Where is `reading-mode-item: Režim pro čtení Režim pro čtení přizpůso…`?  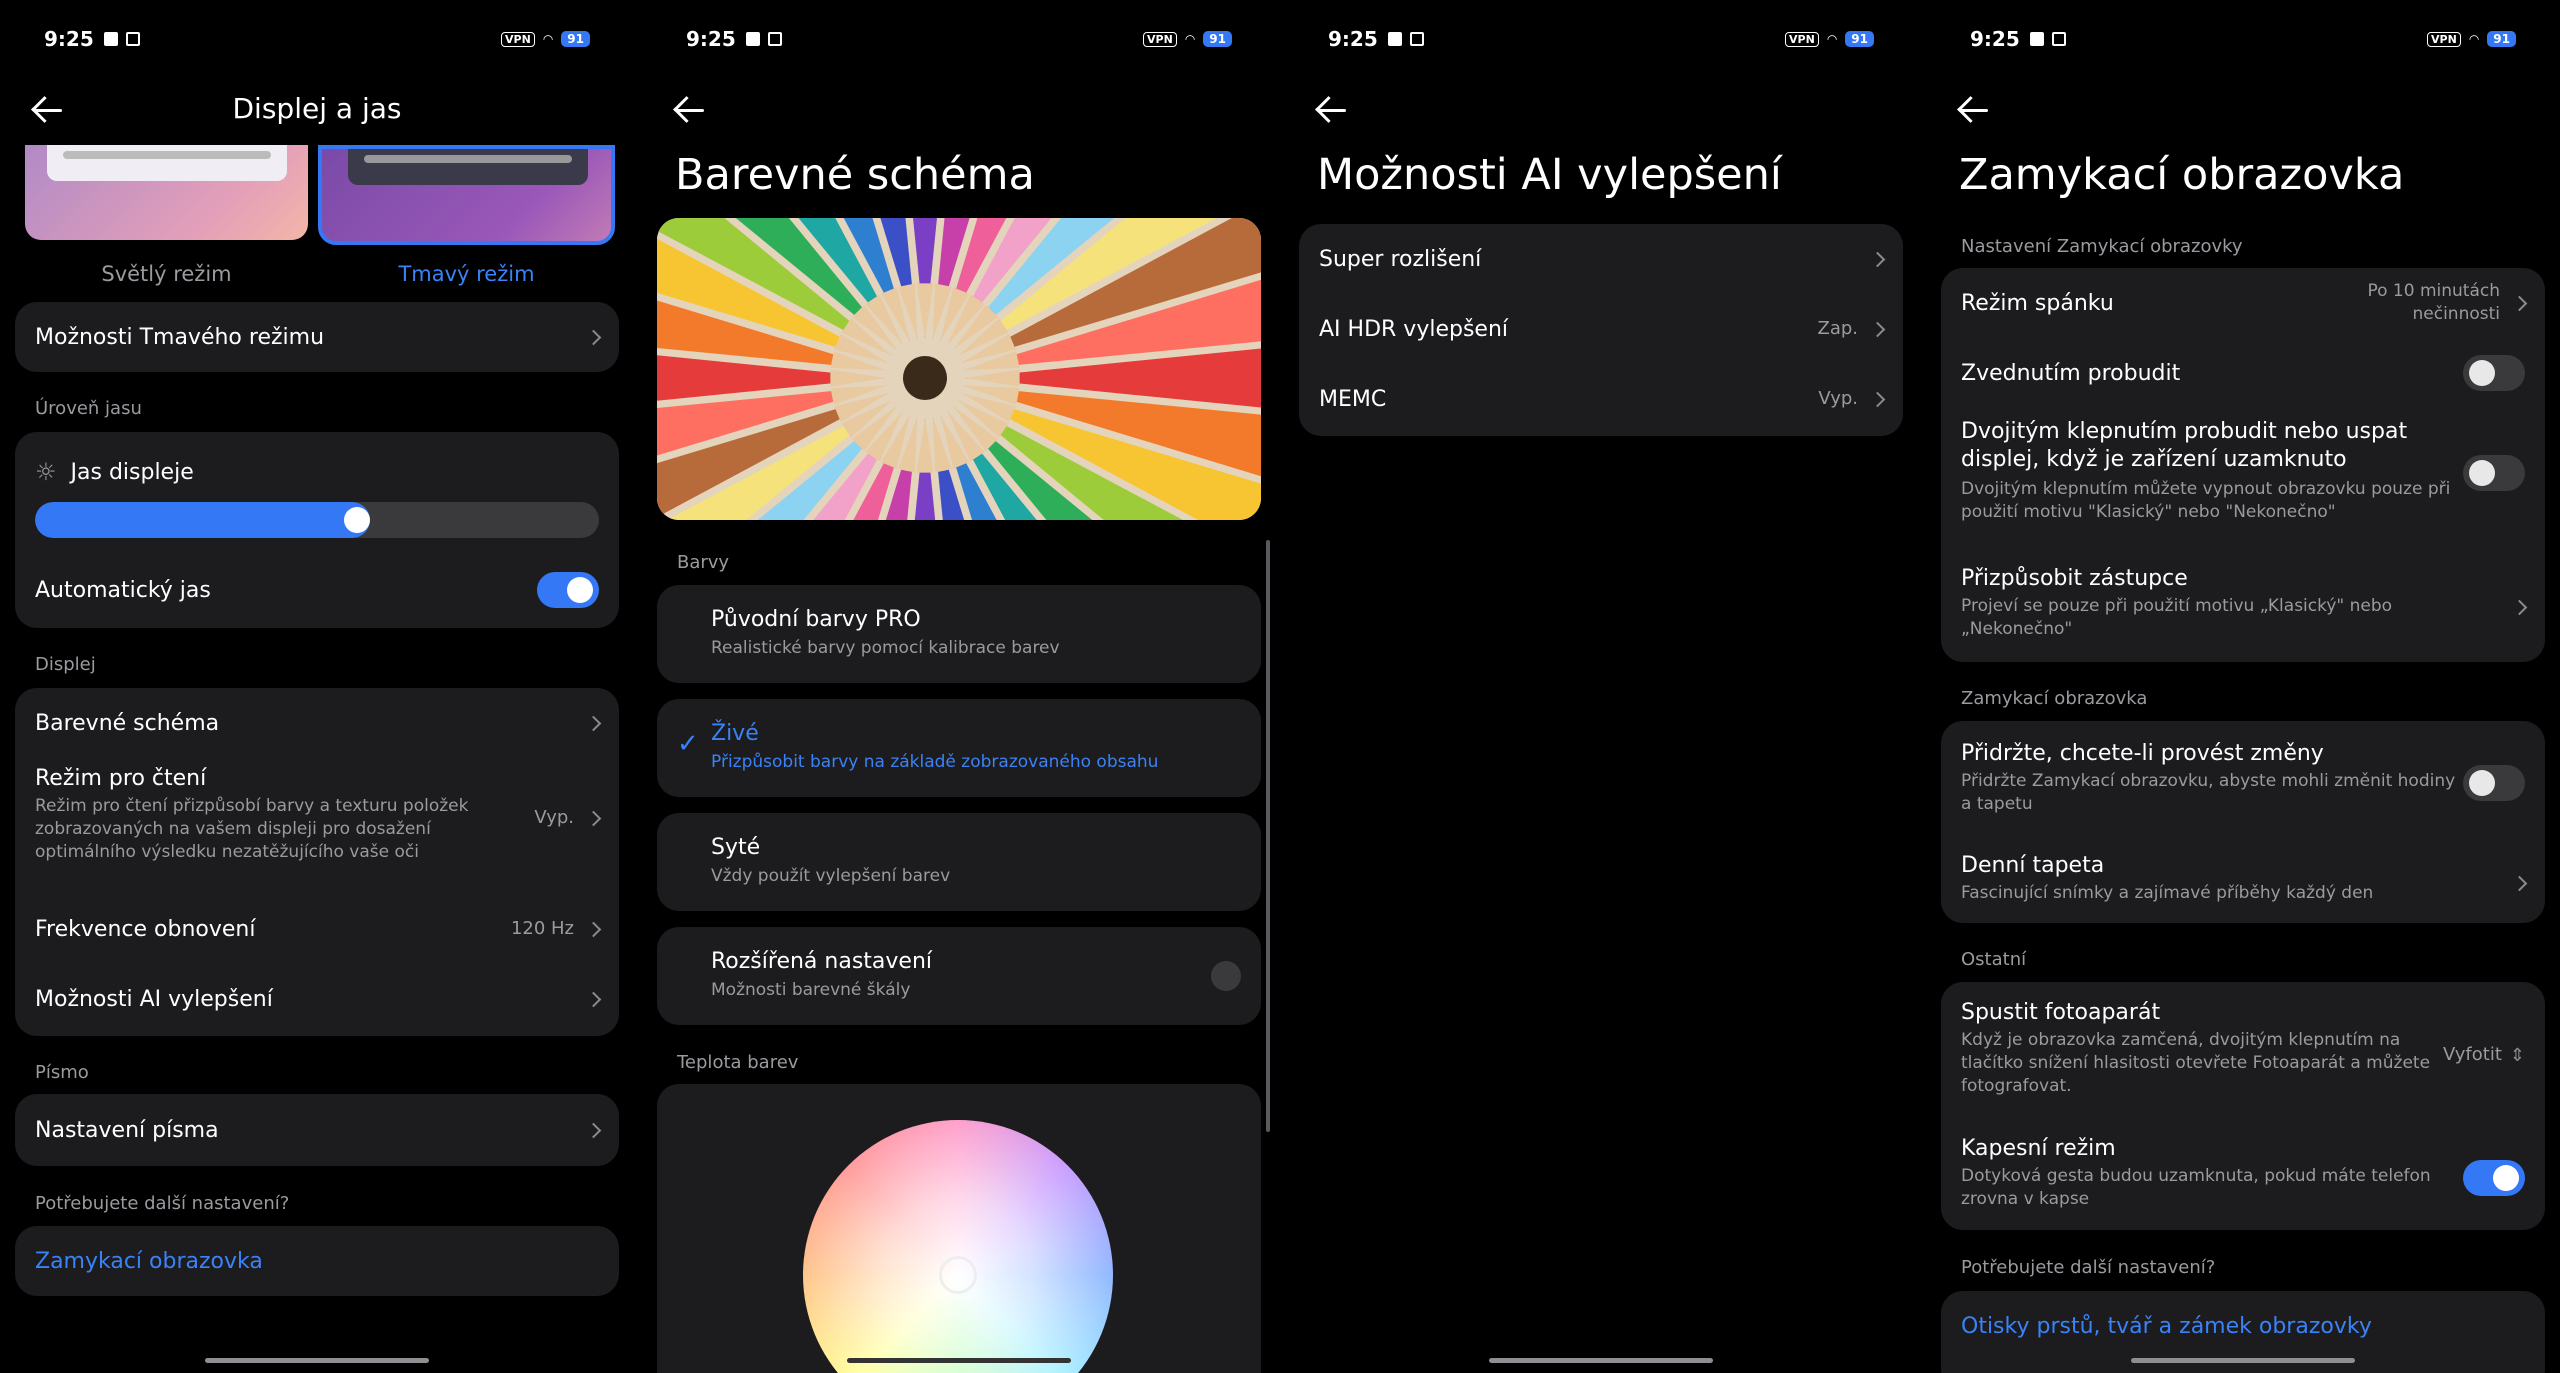
reading-mode-item: Režim pro čtení Režim pro čtení přizpůso… is located at coordinates (317, 818).